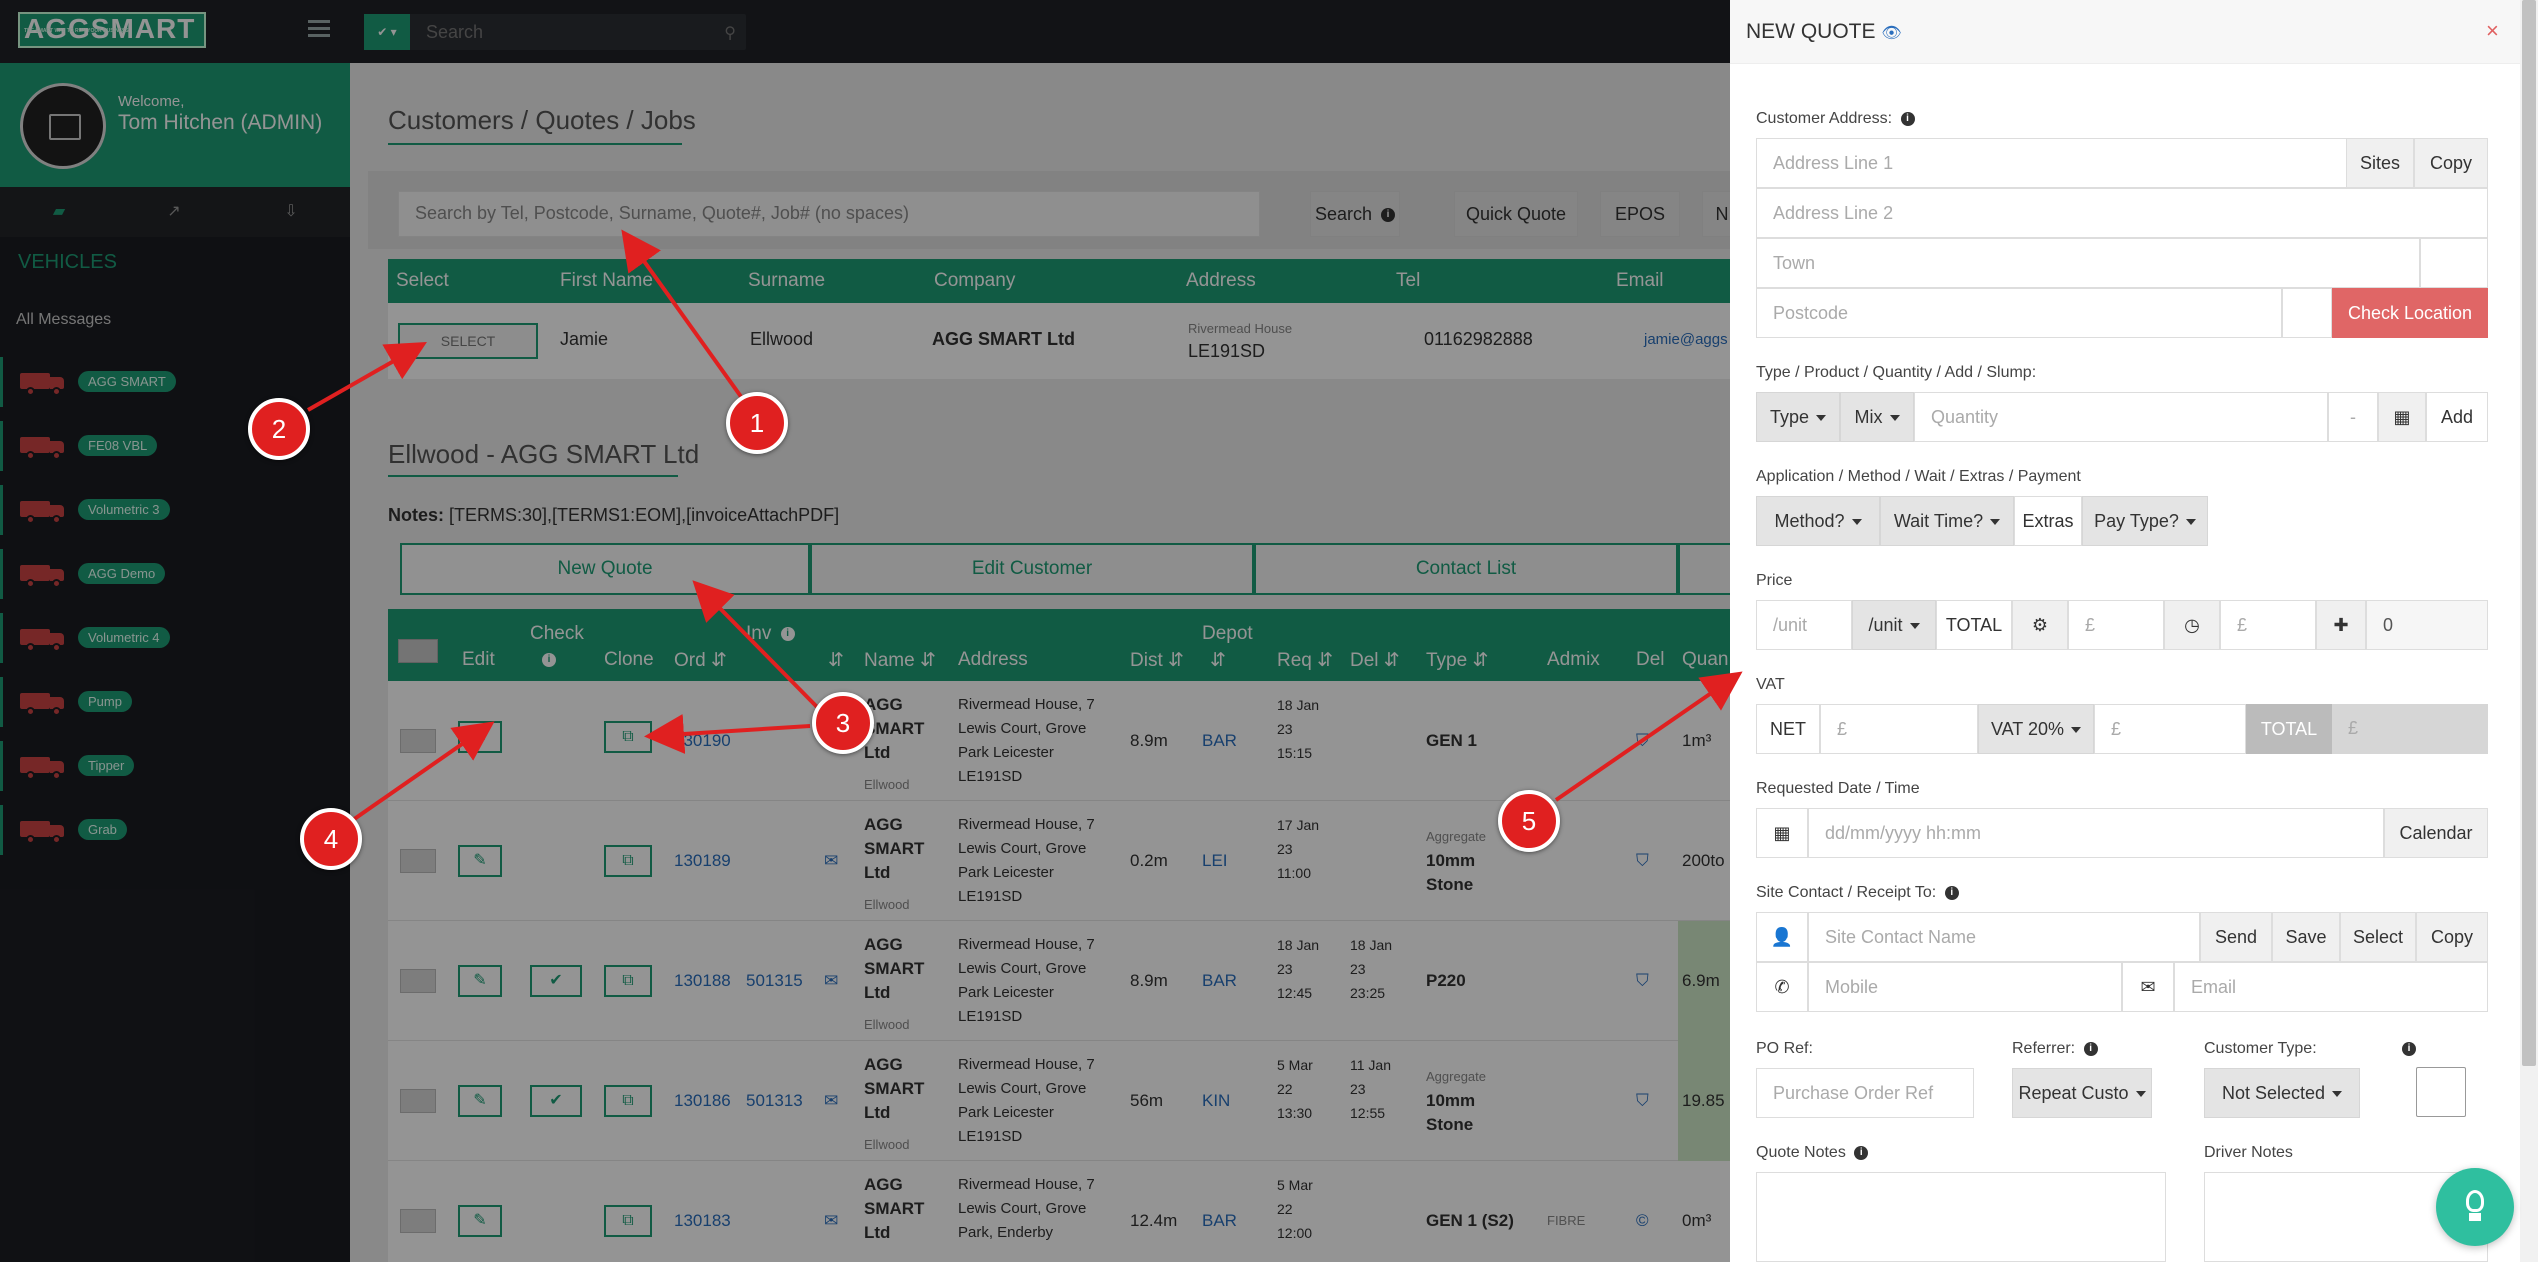 The height and width of the screenshot is (1262, 2538). Describe the element at coordinates (843, 723) in the screenshot. I see `annotation-marker: 3` at that location.